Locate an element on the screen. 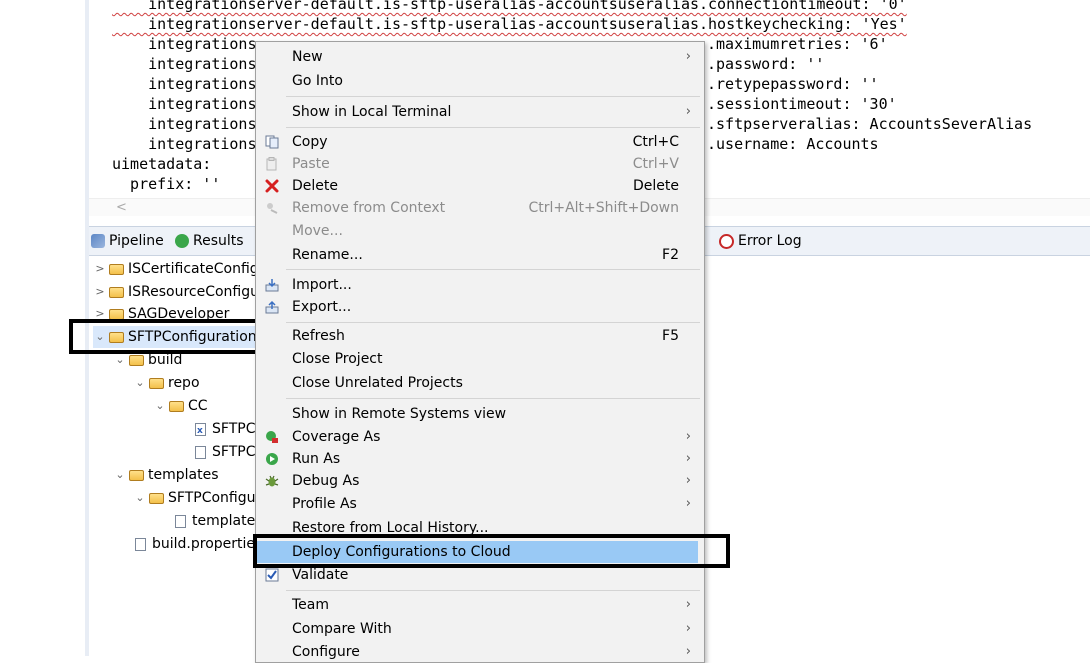  paste-icon is located at coordinates (271, 164).